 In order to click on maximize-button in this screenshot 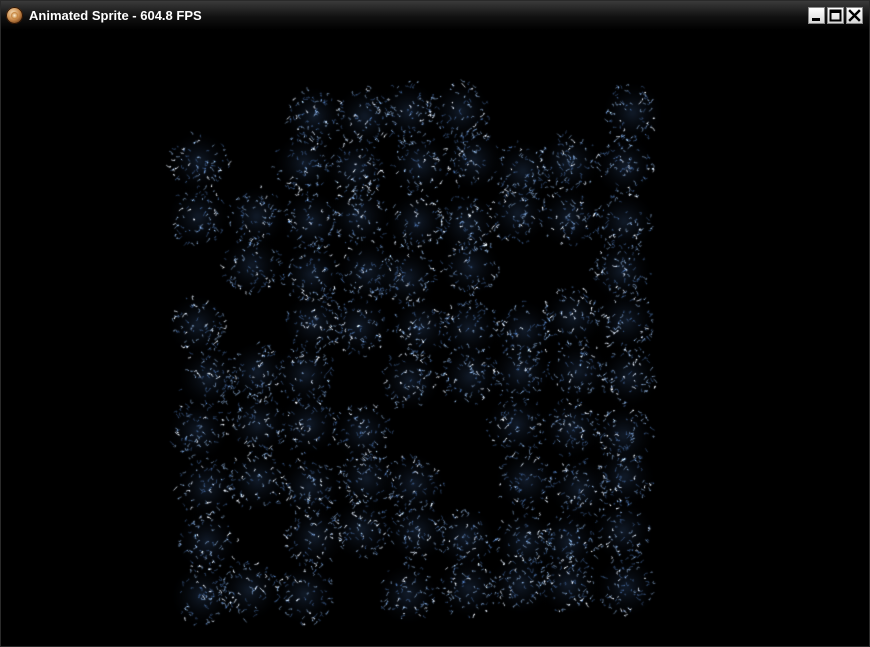, I will do `click(835, 15)`.